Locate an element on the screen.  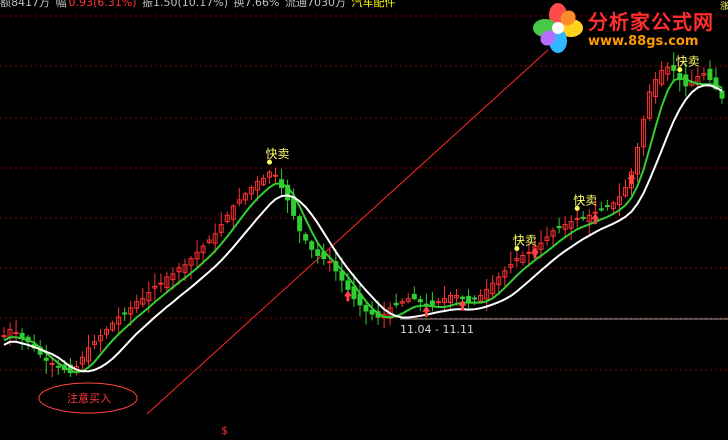
header-part: 流通7030万 is located at coordinates (317, 4).